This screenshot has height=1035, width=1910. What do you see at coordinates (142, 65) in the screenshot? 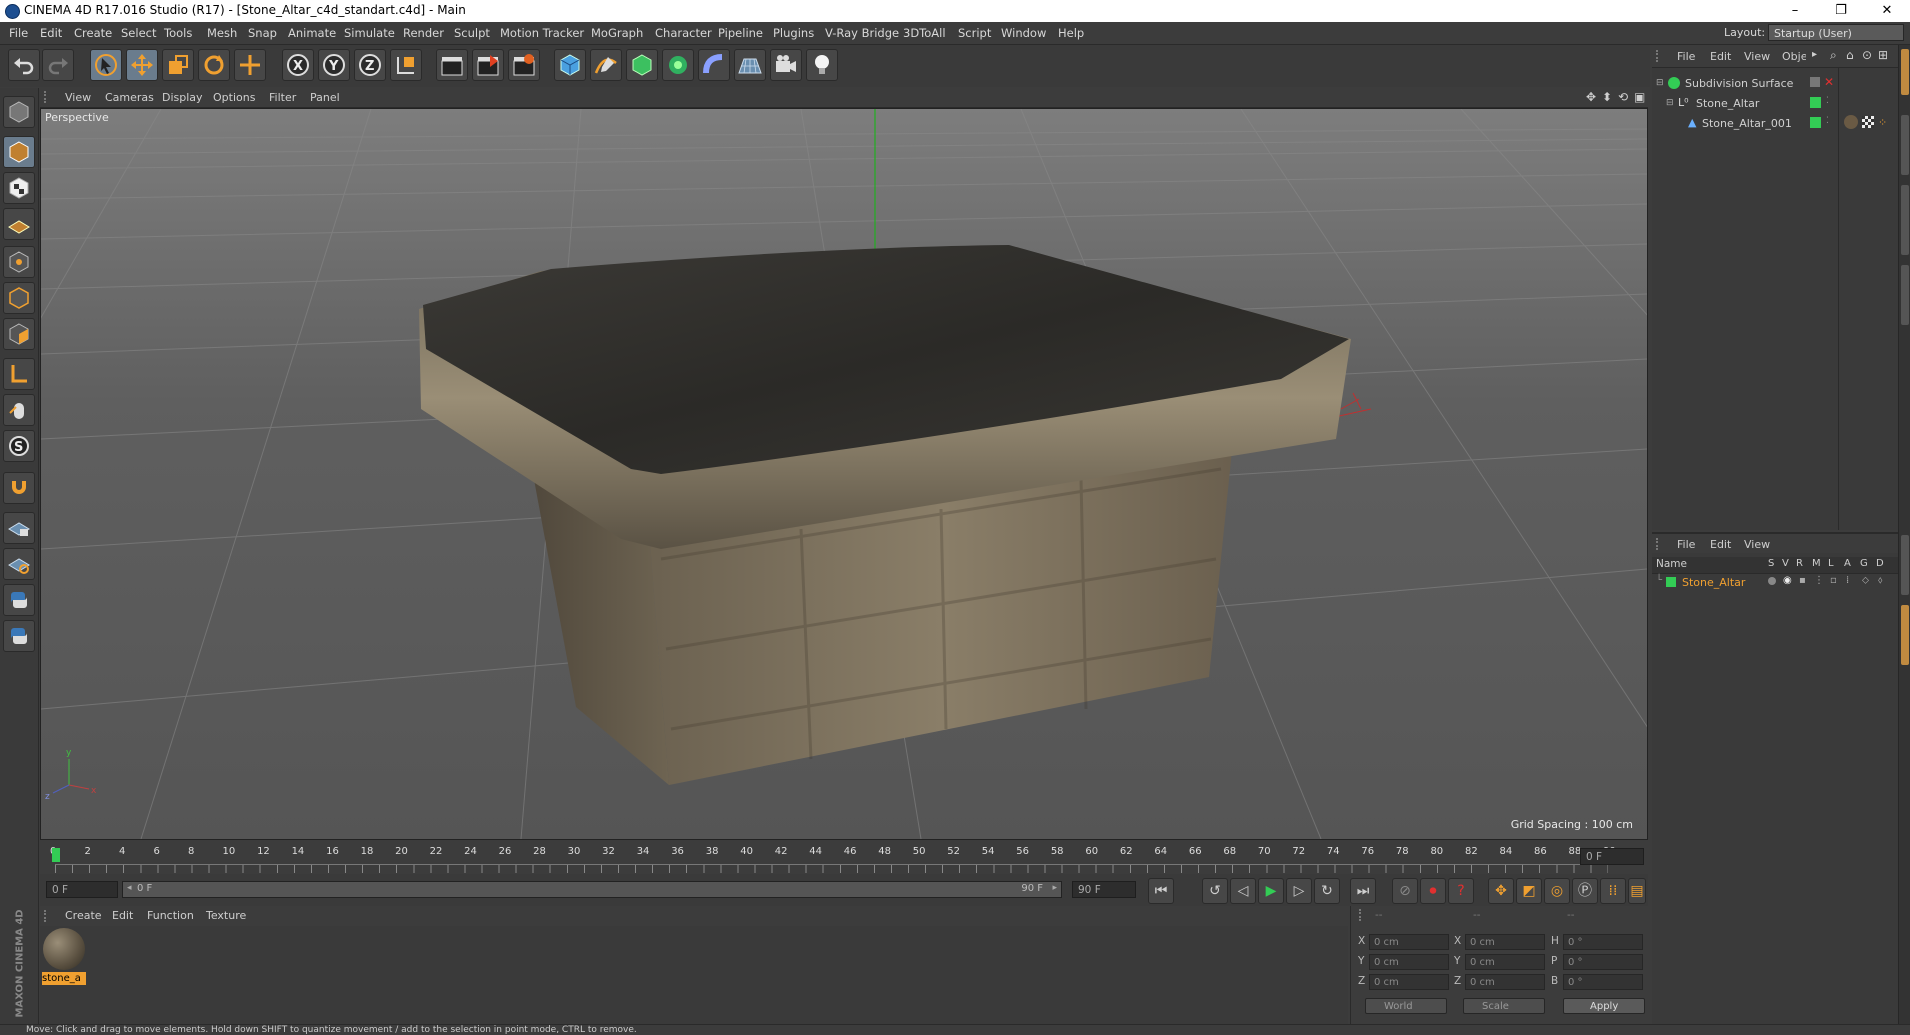
I see `move-tool-button` at bounding box center [142, 65].